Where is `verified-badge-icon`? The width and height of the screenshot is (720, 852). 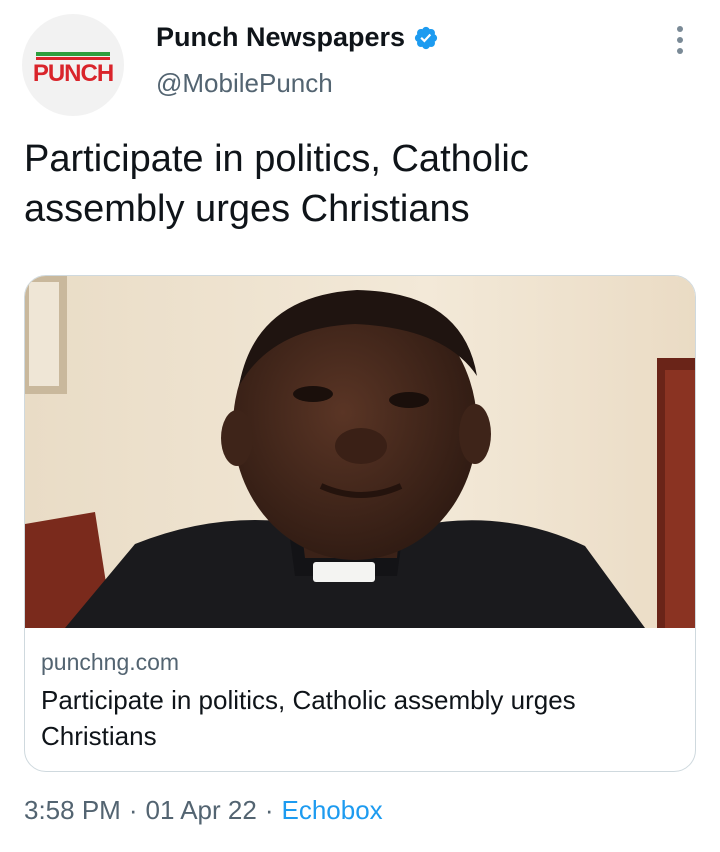 verified-badge-icon is located at coordinates (426, 37).